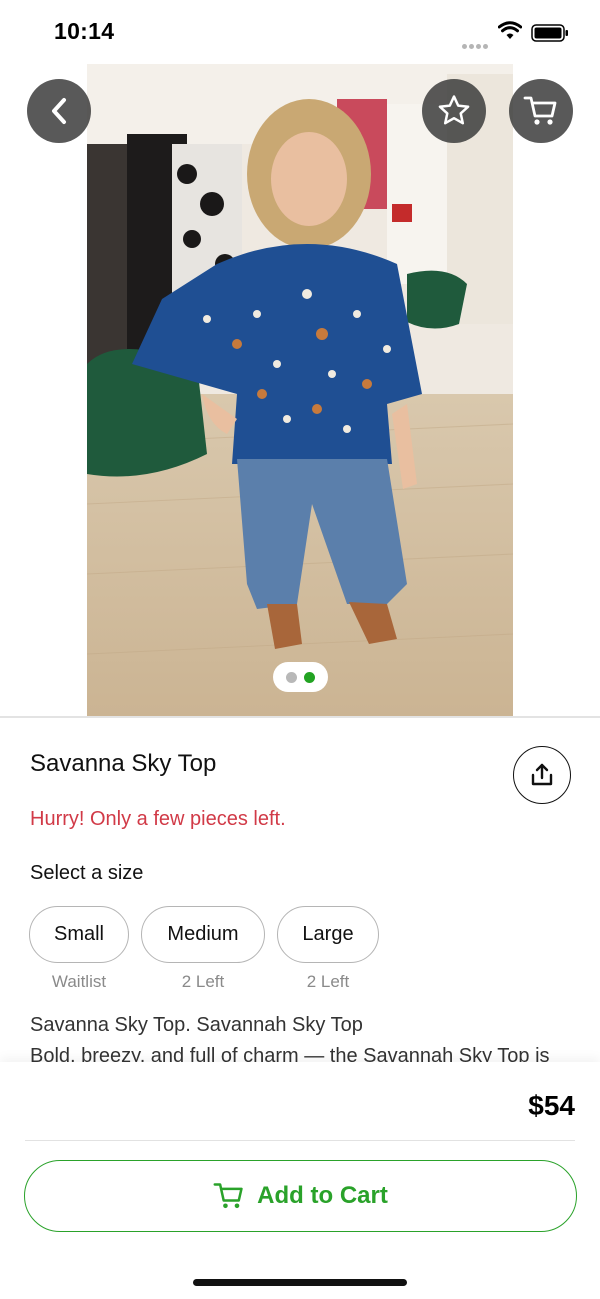 This screenshot has height=1299, width=600. What do you see at coordinates (158, 819) in the screenshot?
I see `stock-warning: Hurry! Only a few pieces left.` at bounding box center [158, 819].